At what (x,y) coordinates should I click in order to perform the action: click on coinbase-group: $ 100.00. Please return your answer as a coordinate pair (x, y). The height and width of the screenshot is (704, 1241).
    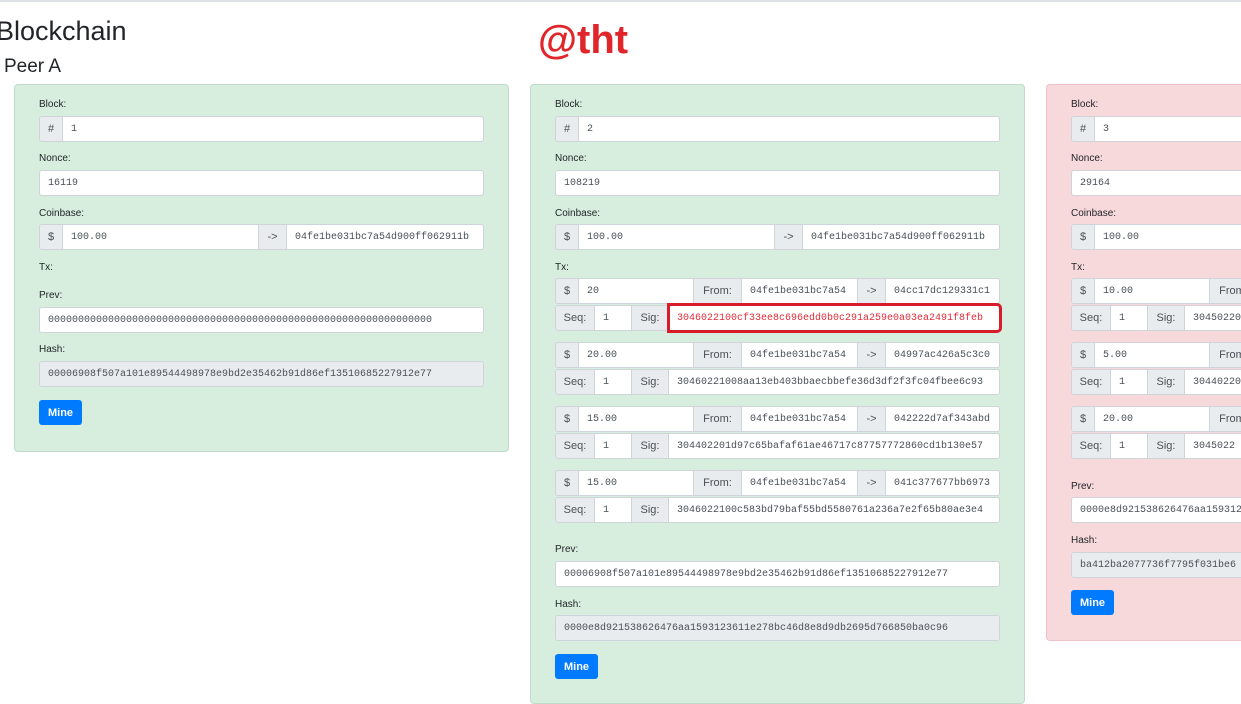
    Looking at the image, I should click on (1156, 237).